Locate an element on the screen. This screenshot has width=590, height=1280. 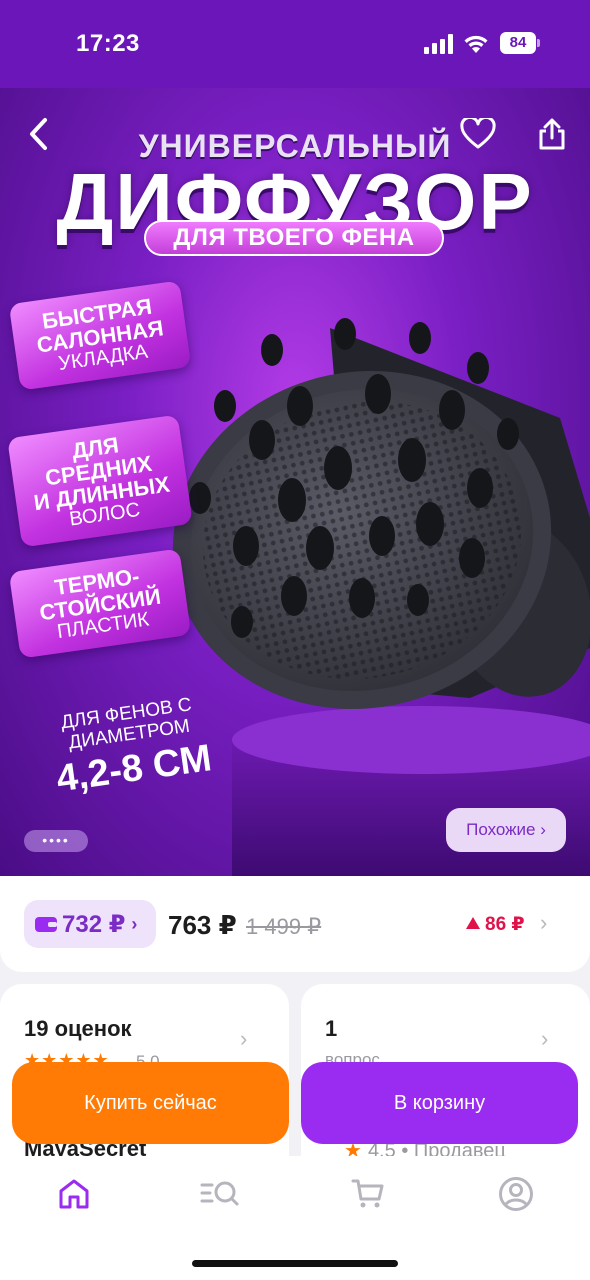
old-price: 1 499 ₽ is located at coordinates (284, 926).